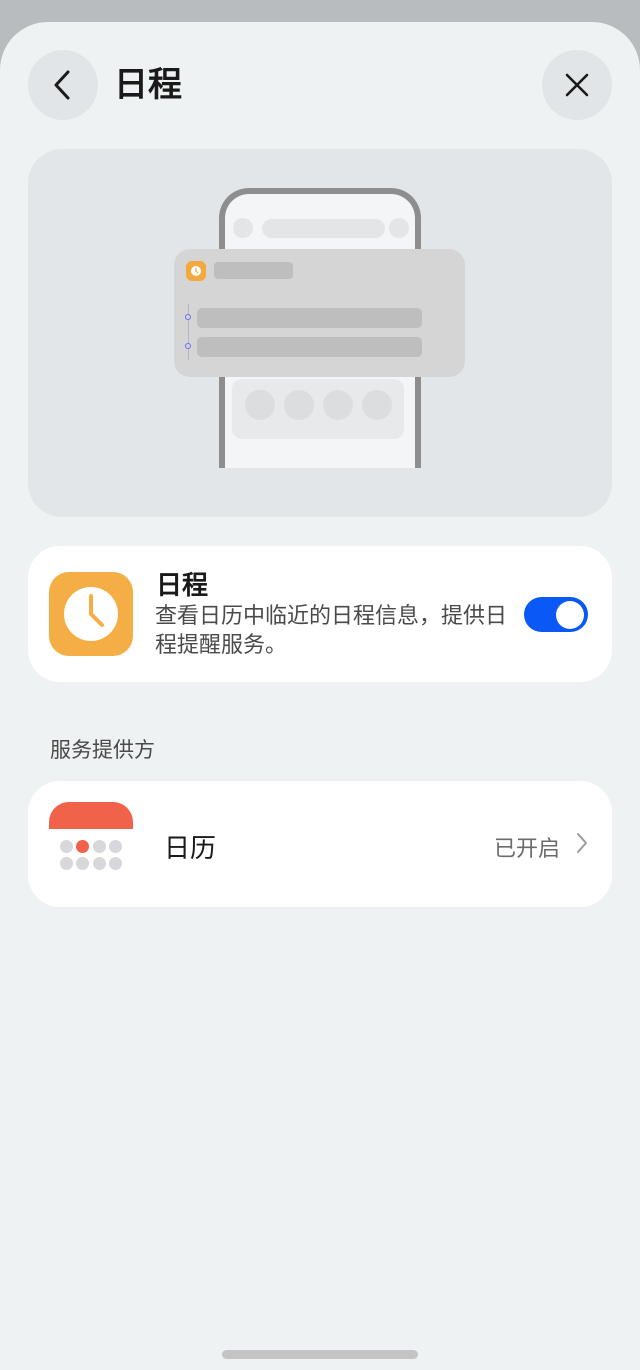  I want to click on section-title-providers: 服务提供方, so click(102, 750).